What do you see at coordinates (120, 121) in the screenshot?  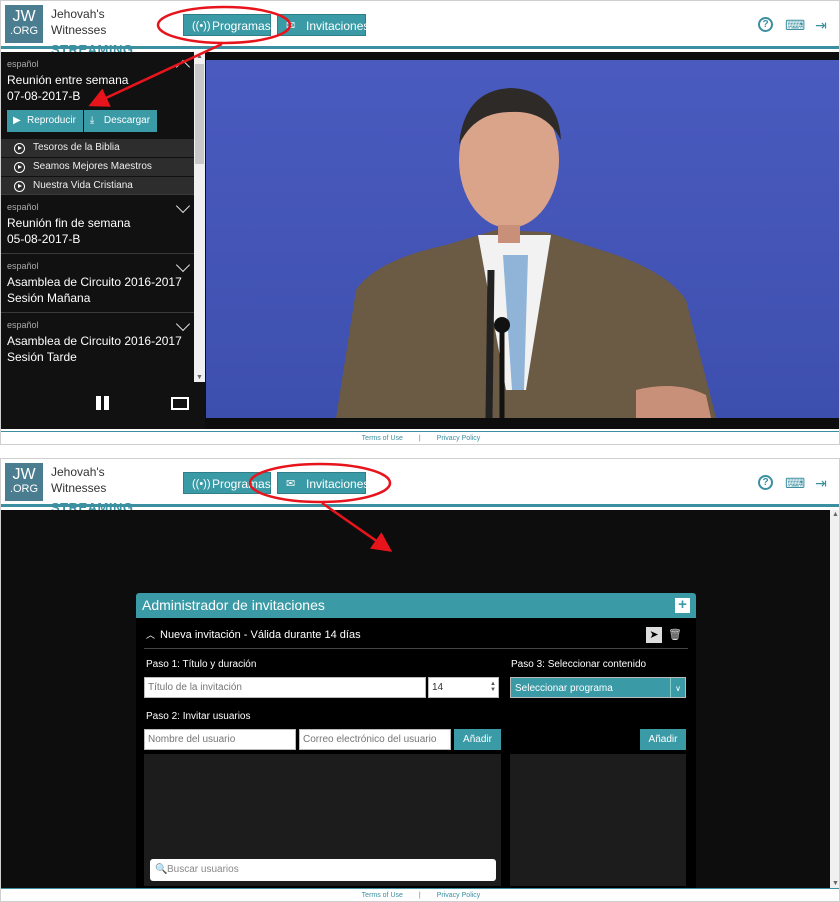 I see `download-button: ⤓ Descargar` at bounding box center [120, 121].